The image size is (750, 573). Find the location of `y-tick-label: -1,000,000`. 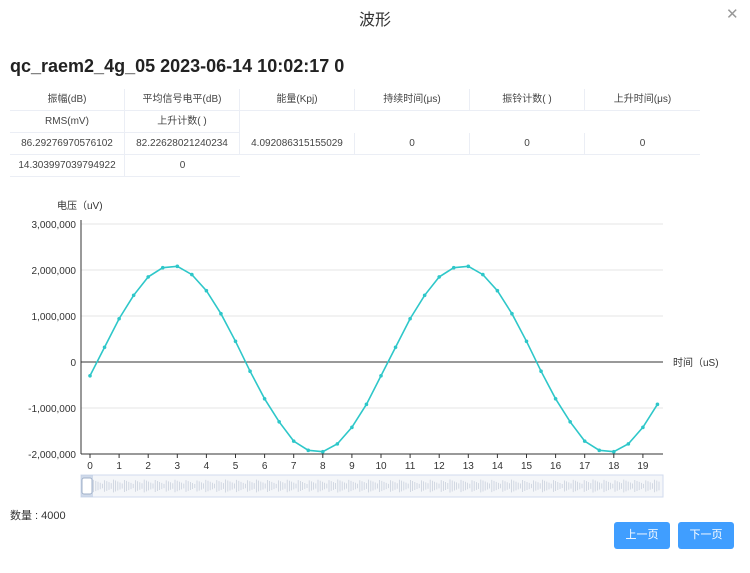

y-tick-label: -1,000,000 is located at coordinates (52, 409).